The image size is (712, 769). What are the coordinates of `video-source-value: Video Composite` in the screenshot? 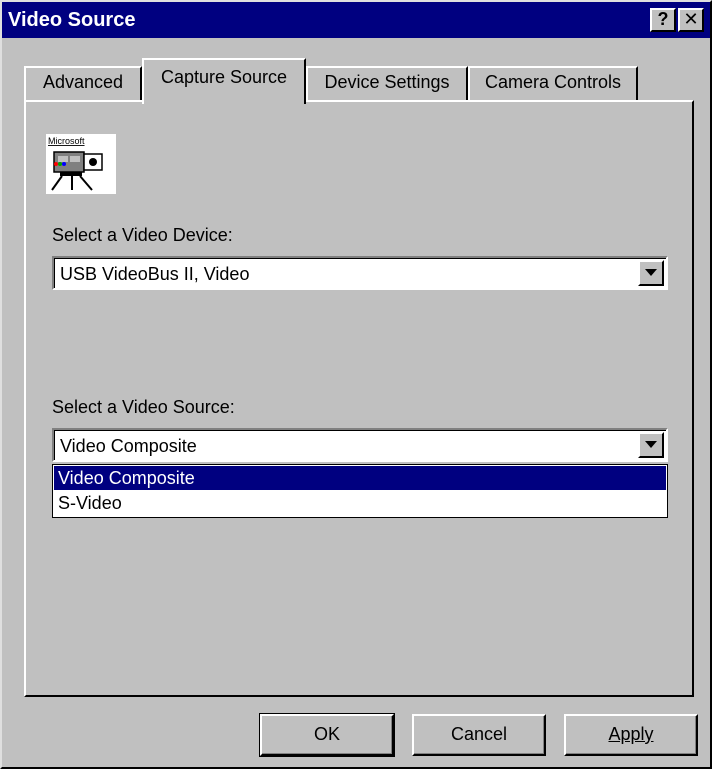 It's located at (128, 446).